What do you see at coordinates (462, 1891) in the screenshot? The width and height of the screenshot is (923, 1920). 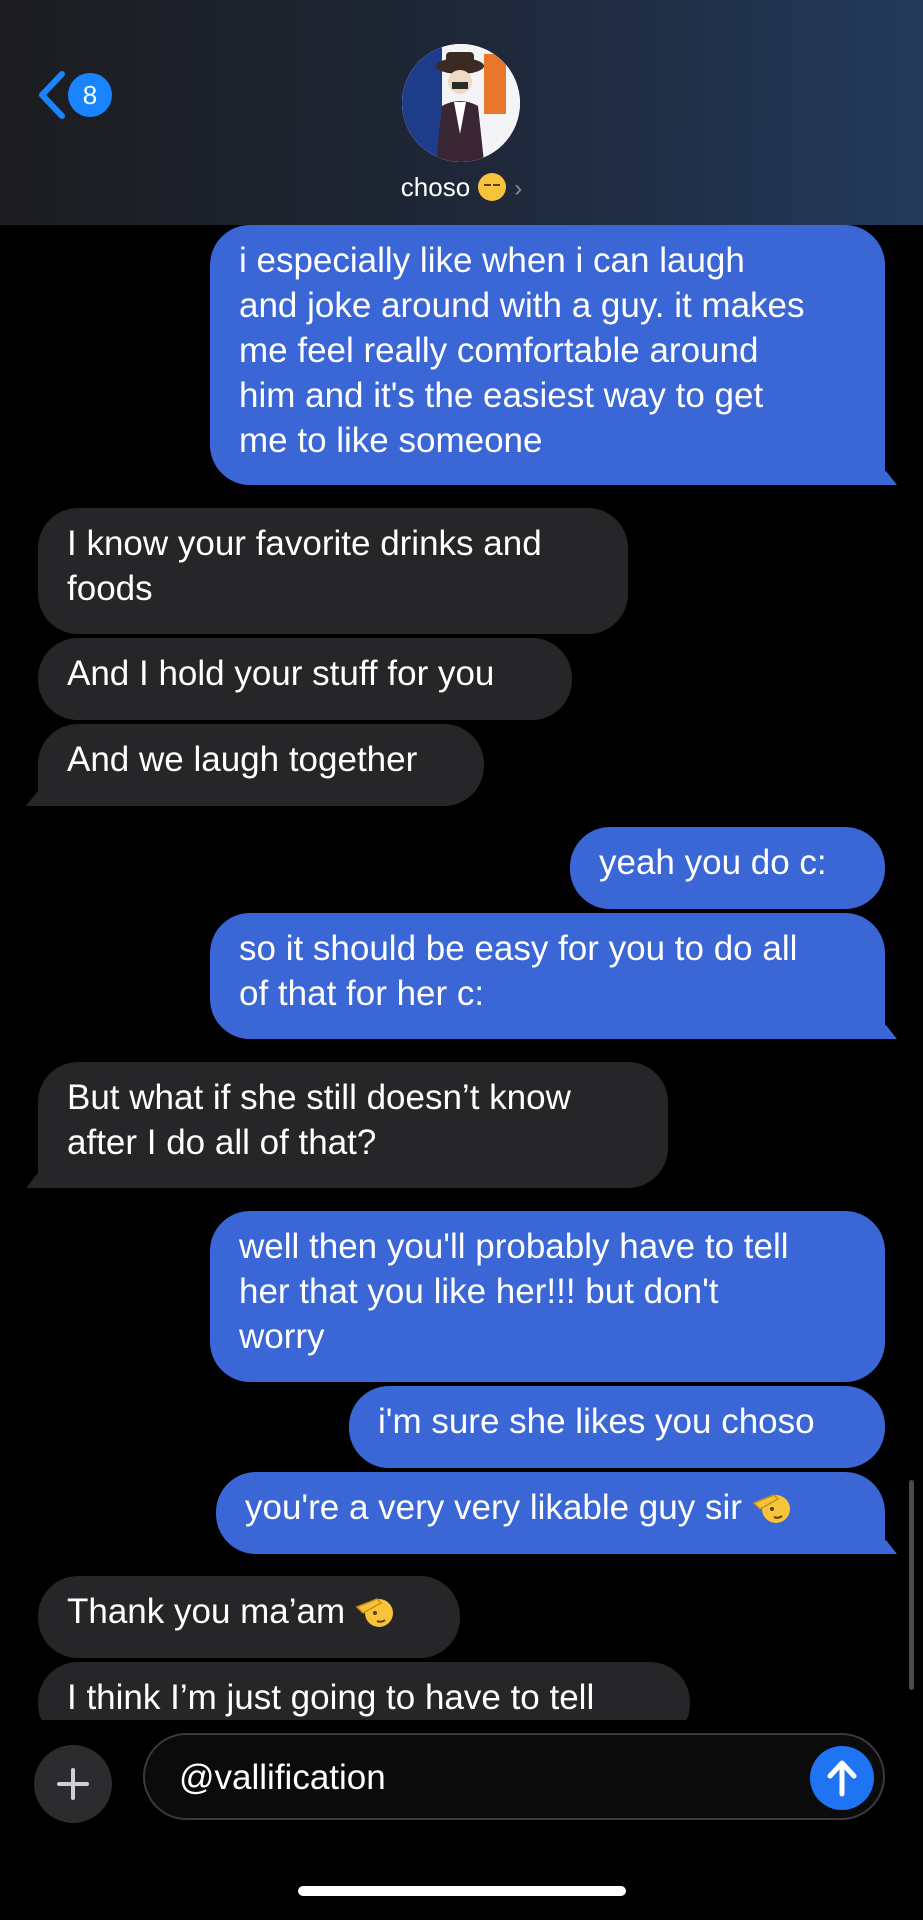 I see `home-indicator` at bounding box center [462, 1891].